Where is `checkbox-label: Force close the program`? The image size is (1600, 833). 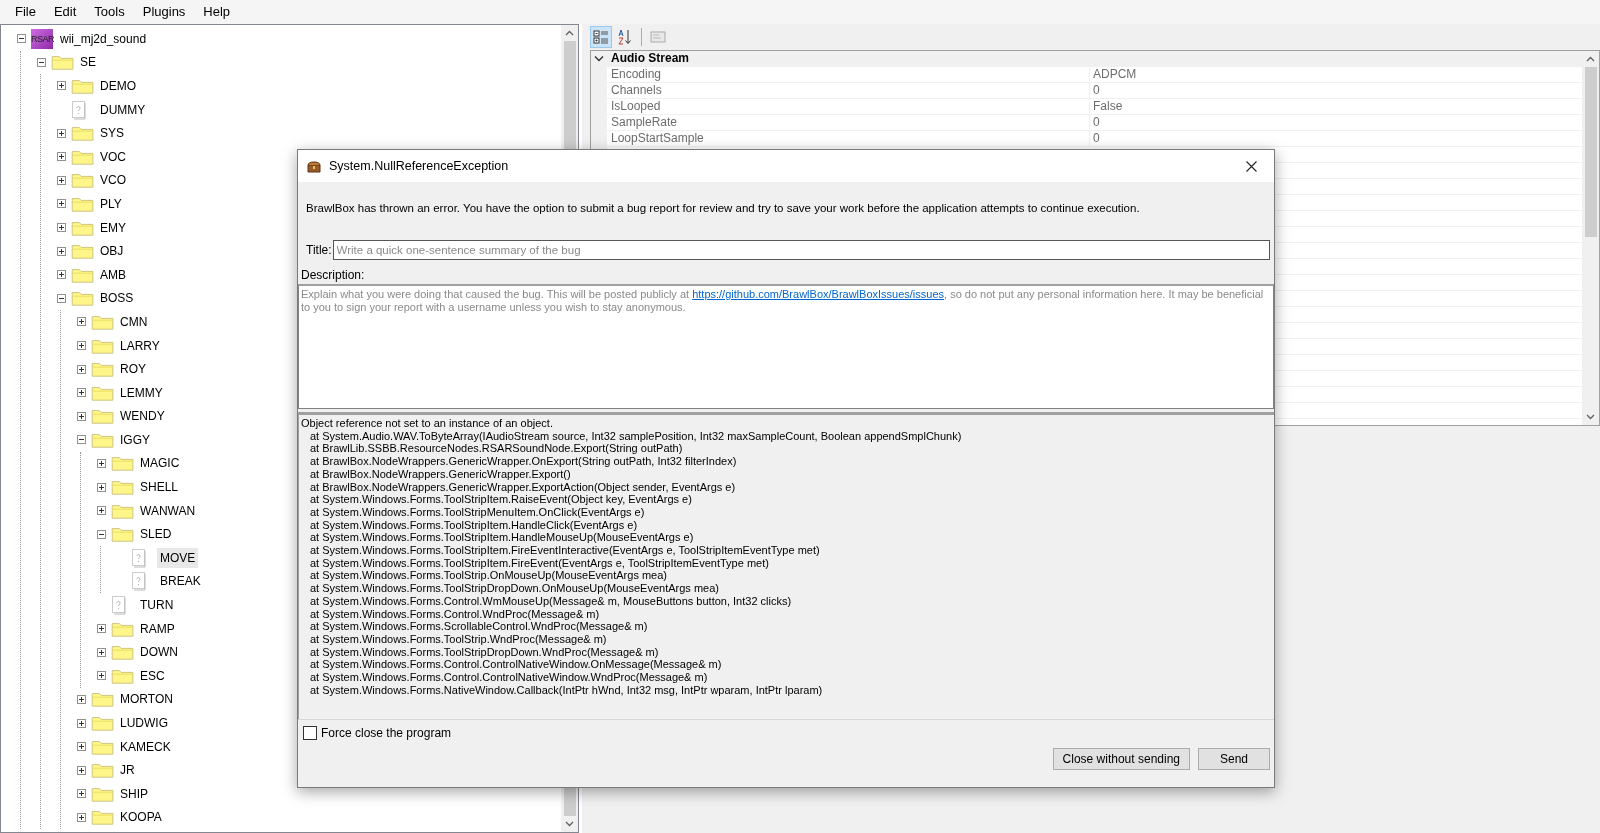 checkbox-label: Force close the program is located at coordinates (386, 733).